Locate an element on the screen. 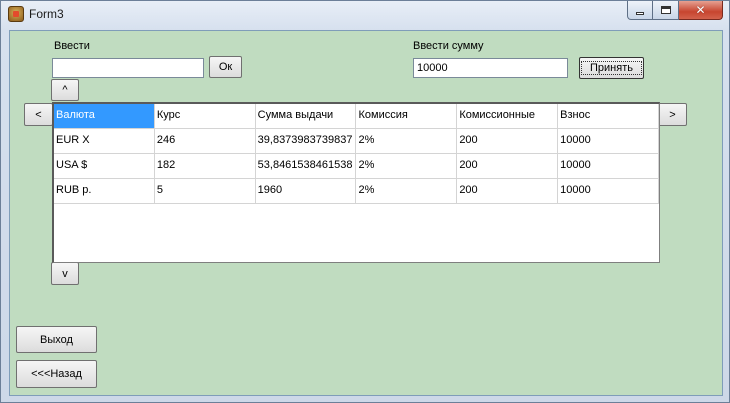 This screenshot has width=730, height=403. table-row: EUR Χ 246 39,8373983739837 2% 200 10000 is located at coordinates (356, 141).